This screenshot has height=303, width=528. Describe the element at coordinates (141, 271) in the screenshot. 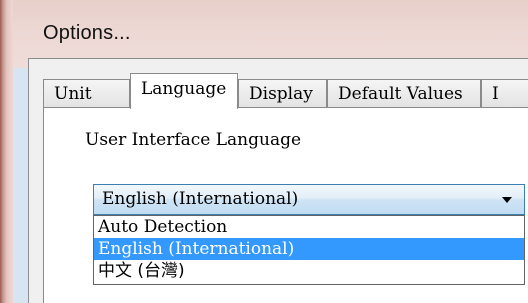

I see `option-label: 中文 (台灣)` at that location.